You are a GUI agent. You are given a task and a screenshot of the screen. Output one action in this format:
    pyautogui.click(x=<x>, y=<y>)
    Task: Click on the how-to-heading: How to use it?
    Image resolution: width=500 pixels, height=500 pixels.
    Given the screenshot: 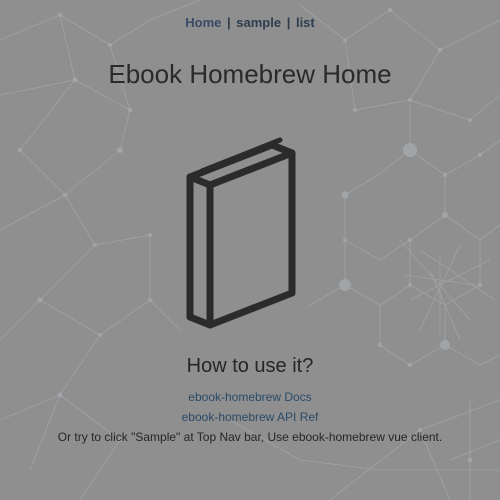 What is the action you would take?
    pyautogui.click(x=250, y=366)
    